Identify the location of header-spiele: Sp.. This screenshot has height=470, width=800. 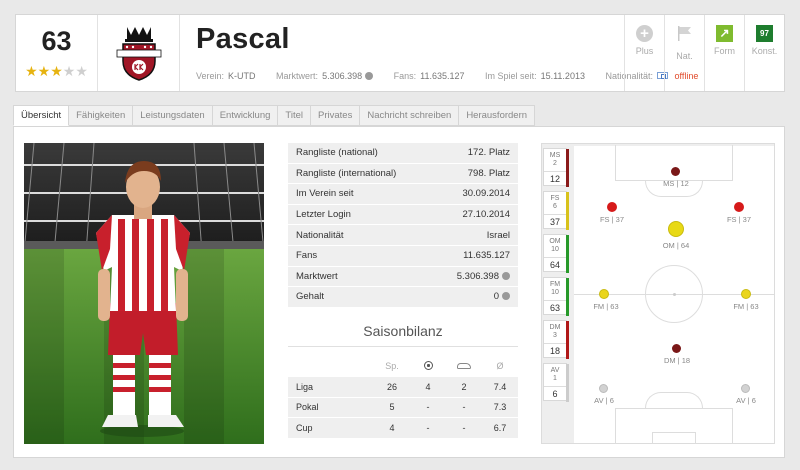
(392, 366).